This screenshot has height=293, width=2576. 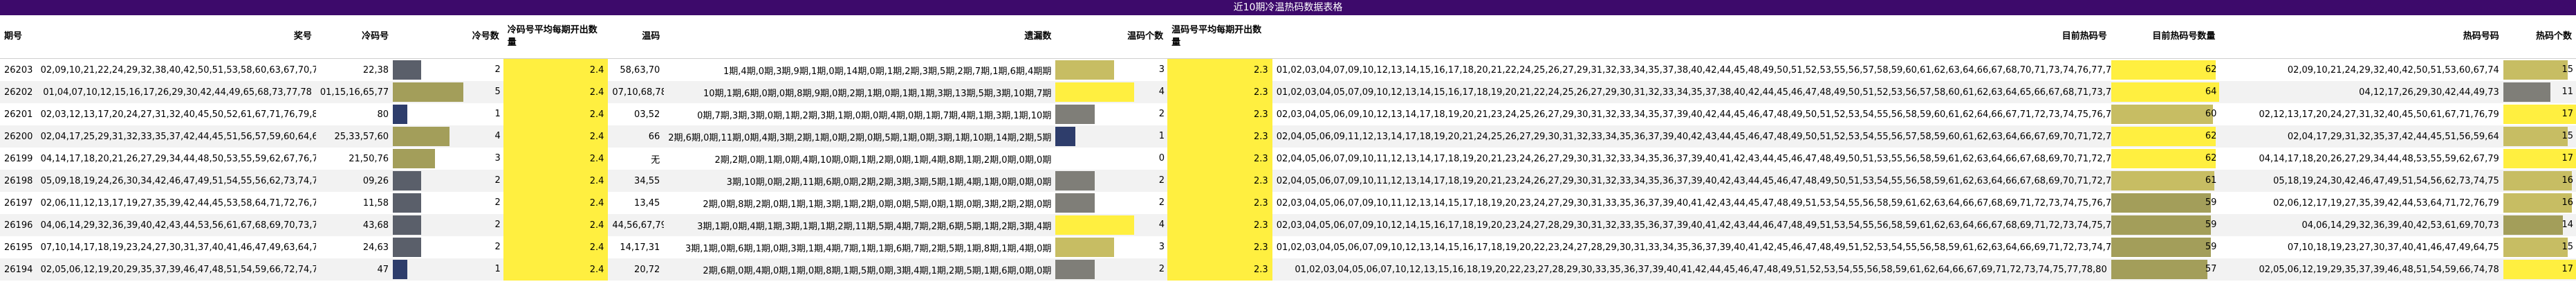 I want to click on hot-count-cell: 17, so click(x=2540, y=114).